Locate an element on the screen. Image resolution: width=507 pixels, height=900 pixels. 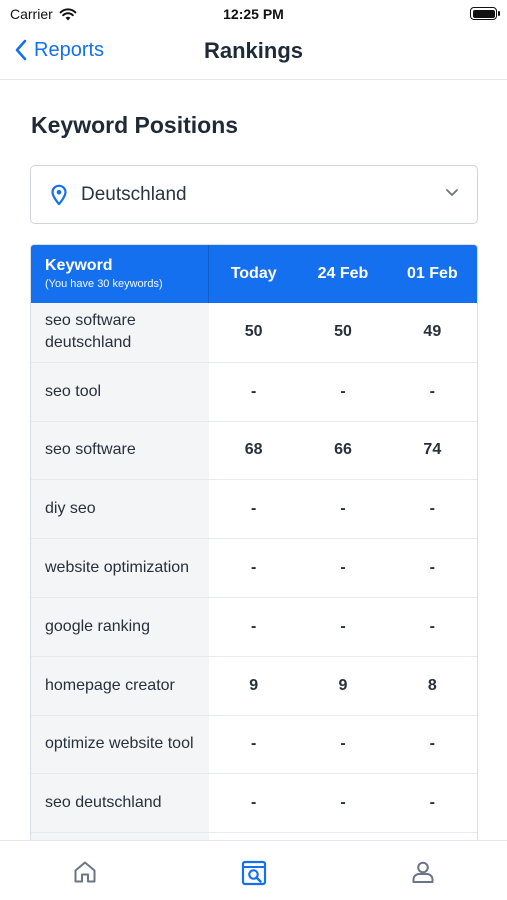
keyword-cell: diy seo is located at coordinates (120, 509).